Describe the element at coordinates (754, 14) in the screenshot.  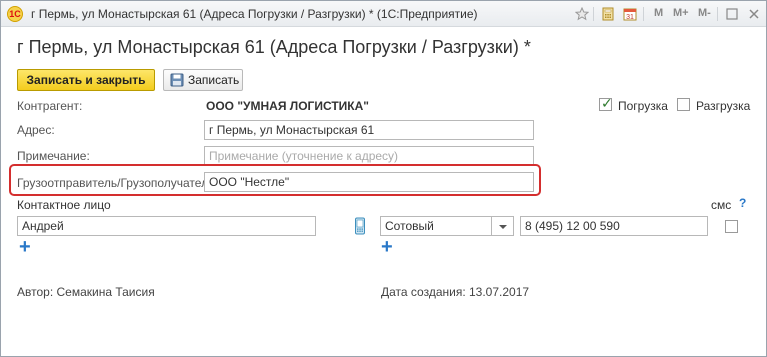
I see `close-icon` at that location.